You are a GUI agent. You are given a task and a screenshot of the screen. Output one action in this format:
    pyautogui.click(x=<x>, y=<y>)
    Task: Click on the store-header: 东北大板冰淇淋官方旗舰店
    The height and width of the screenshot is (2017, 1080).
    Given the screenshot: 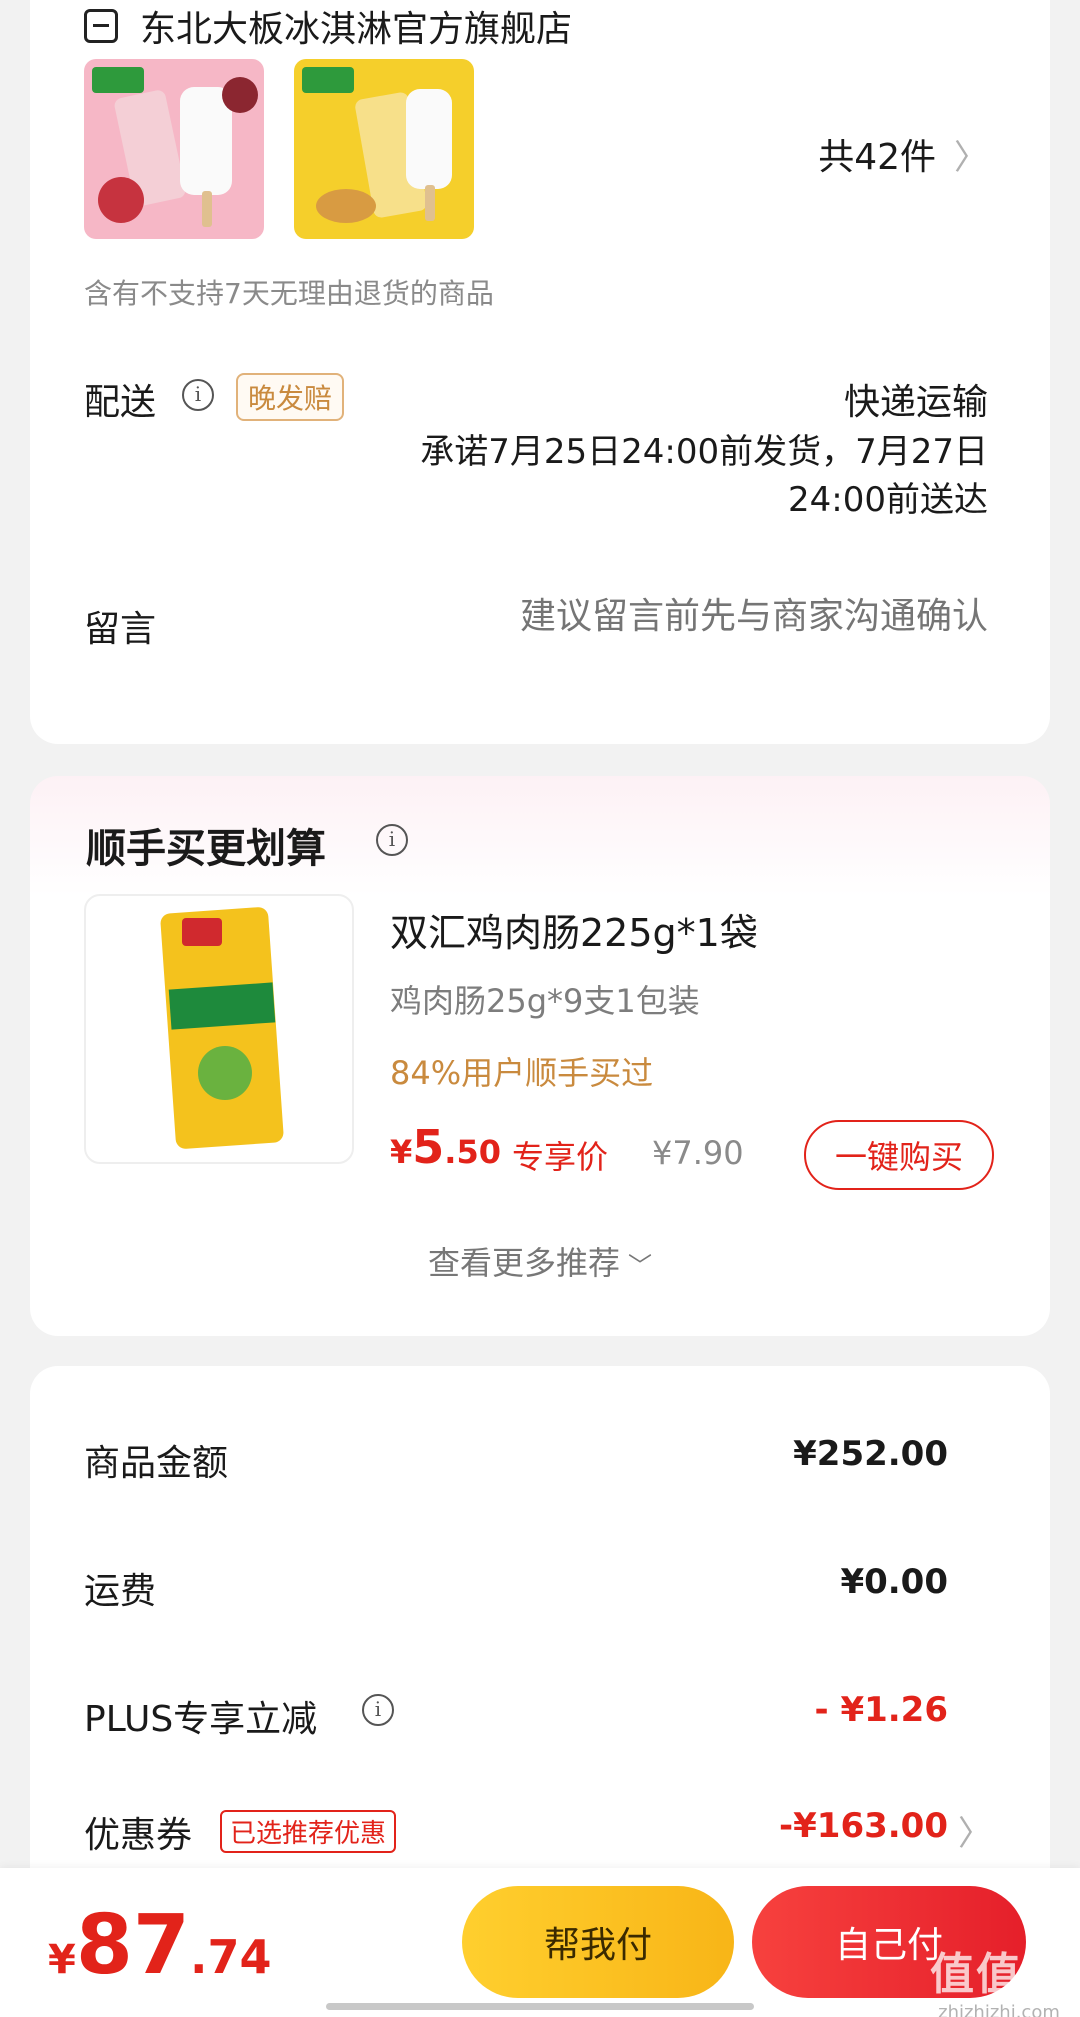 What is the action you would take?
    pyautogui.click(x=328, y=26)
    